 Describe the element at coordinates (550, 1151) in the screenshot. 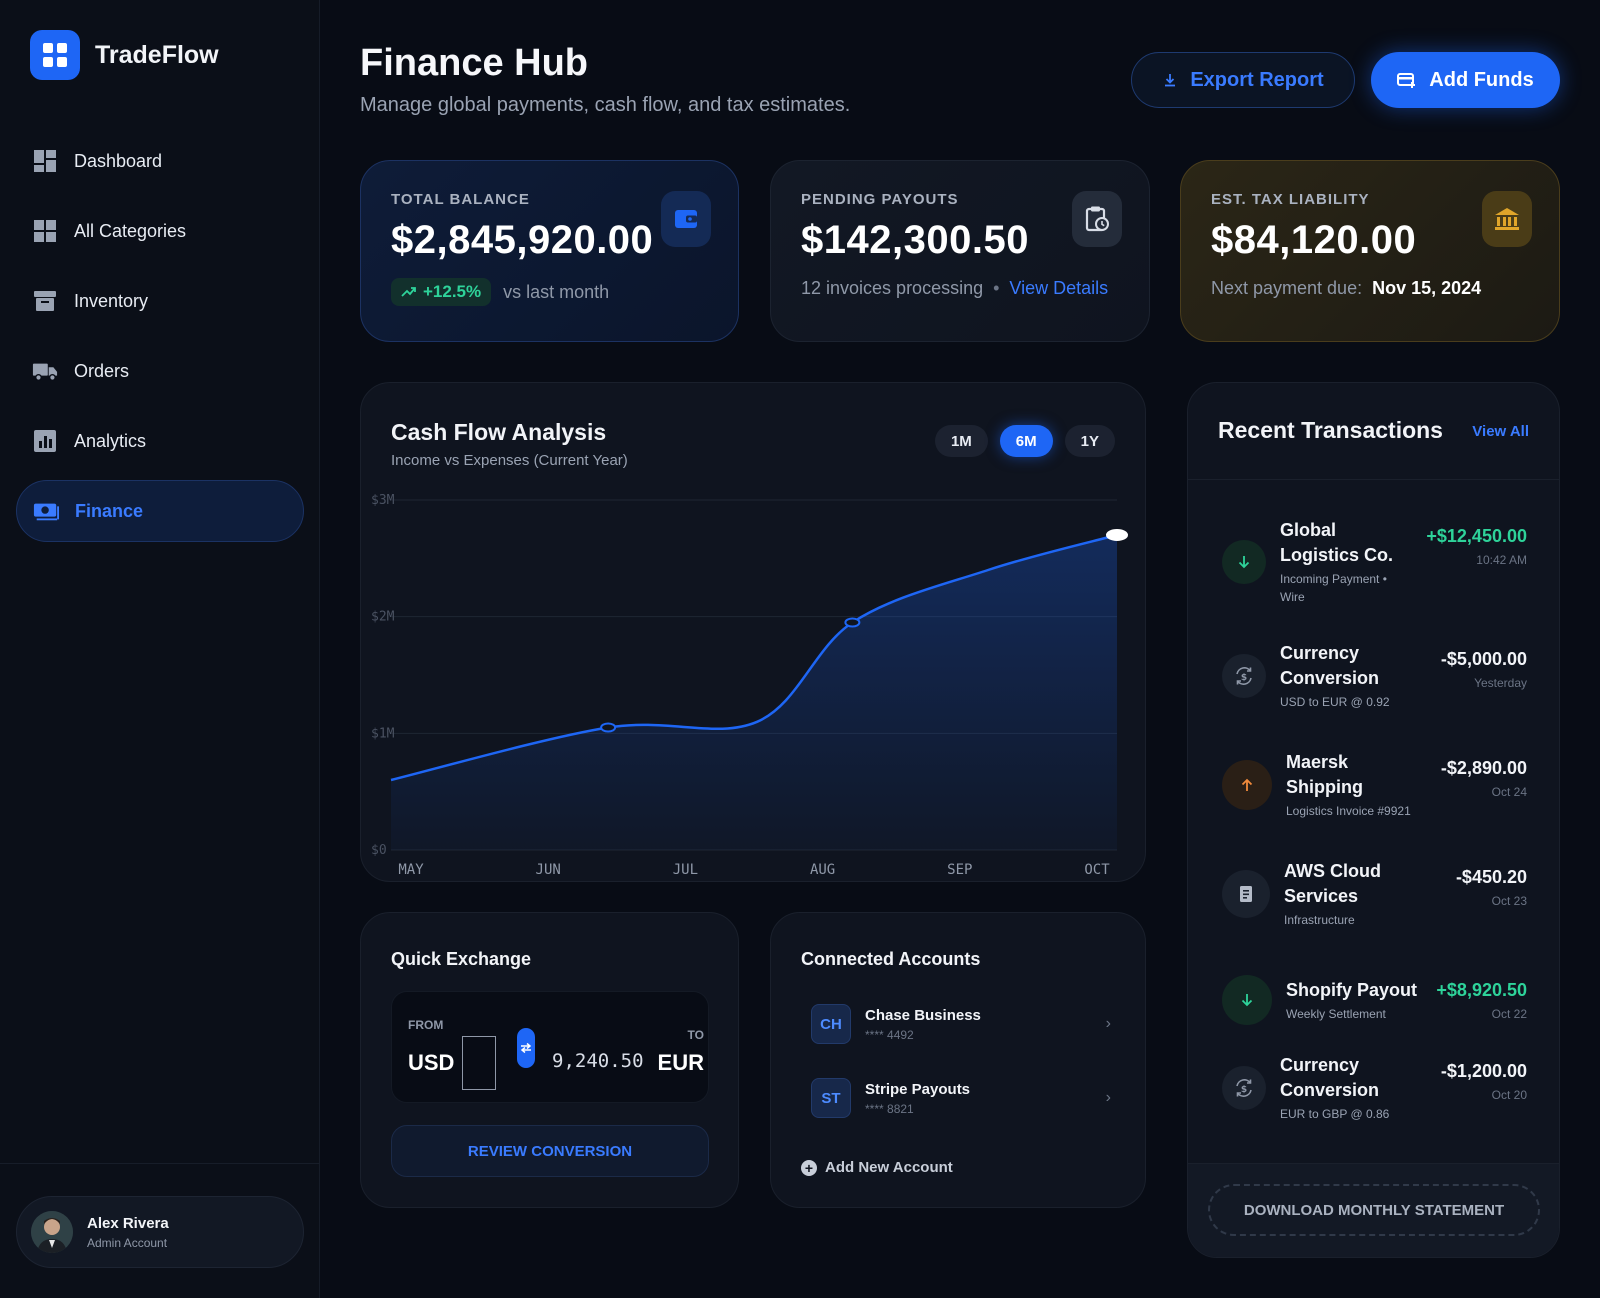

I see `review-conversion-button: REVIEW CONVERSION` at that location.